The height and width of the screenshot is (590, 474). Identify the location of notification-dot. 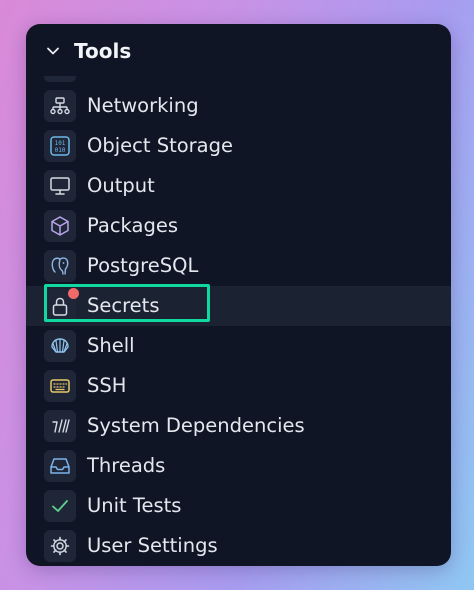
(73, 293).